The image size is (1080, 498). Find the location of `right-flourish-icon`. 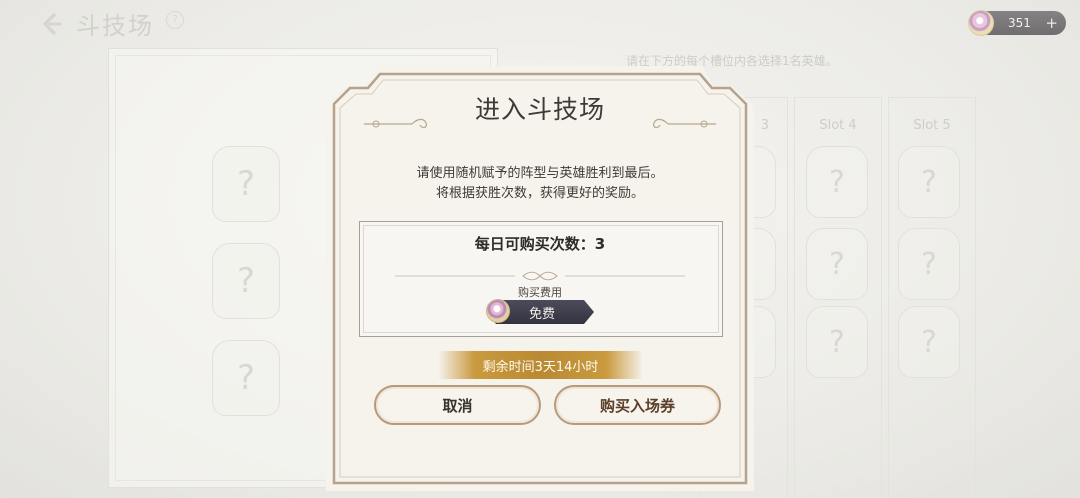

right-flourish-icon is located at coordinates (683, 123).